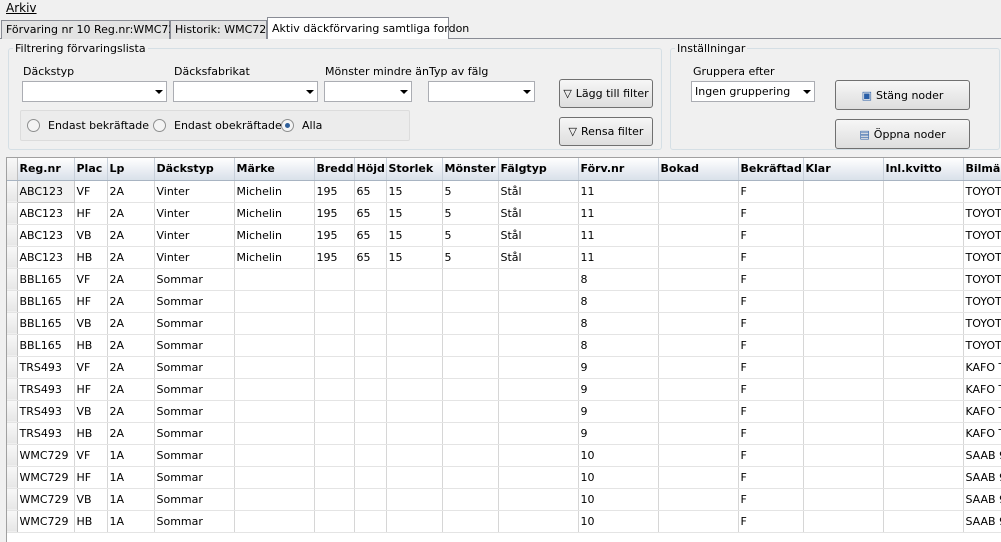 Image resolution: width=1001 pixels, height=542 pixels. I want to click on table-cell: HF, so click(91, 389).